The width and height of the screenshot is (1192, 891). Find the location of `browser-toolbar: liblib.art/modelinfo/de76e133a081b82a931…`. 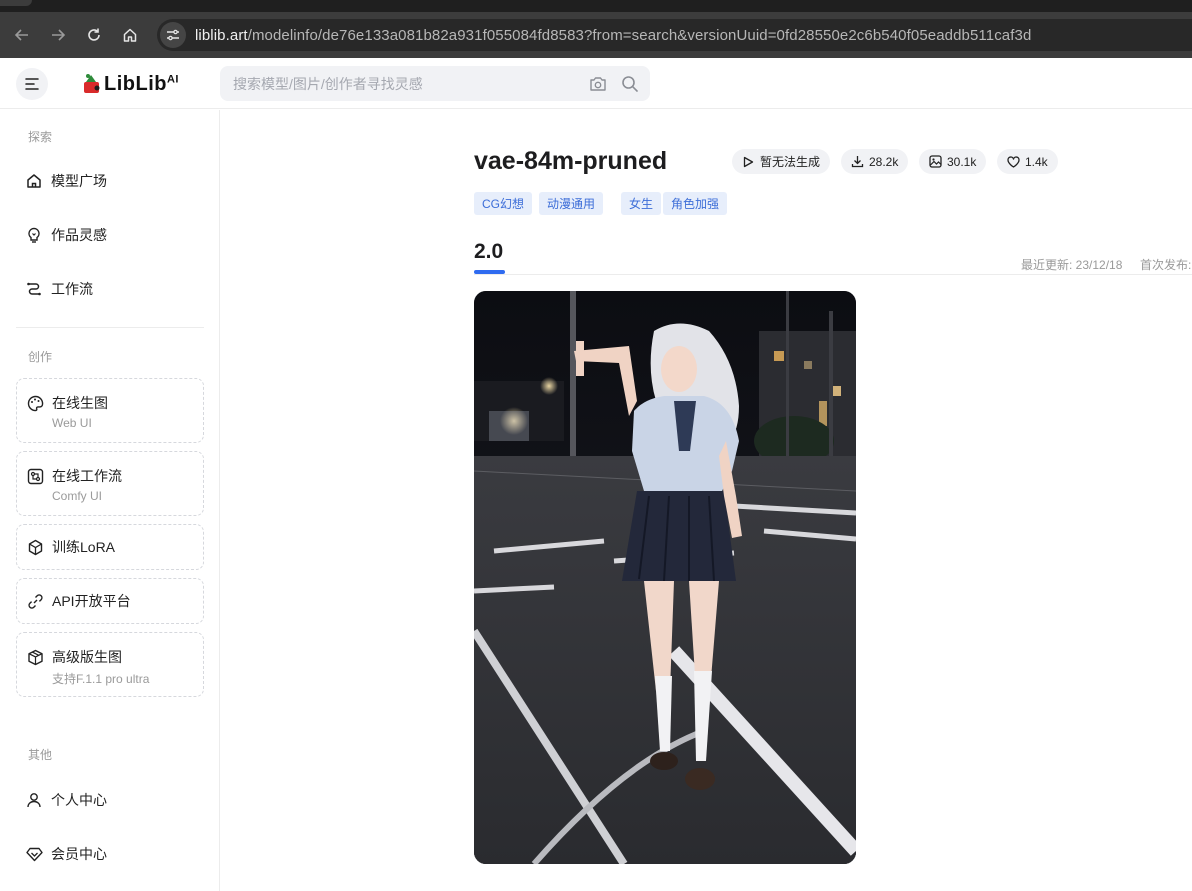

browser-toolbar: liblib.art/modelinfo/de76e133a081b82a931… is located at coordinates (596, 35).